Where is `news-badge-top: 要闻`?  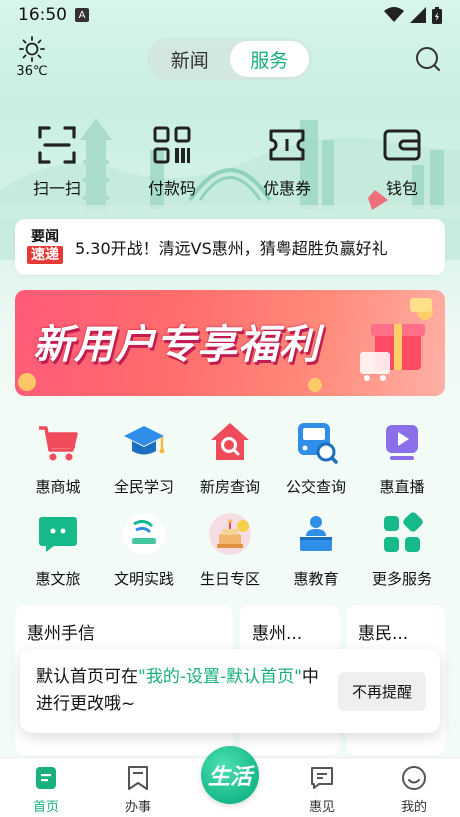 news-badge-top: 要闻 is located at coordinates (45, 237).